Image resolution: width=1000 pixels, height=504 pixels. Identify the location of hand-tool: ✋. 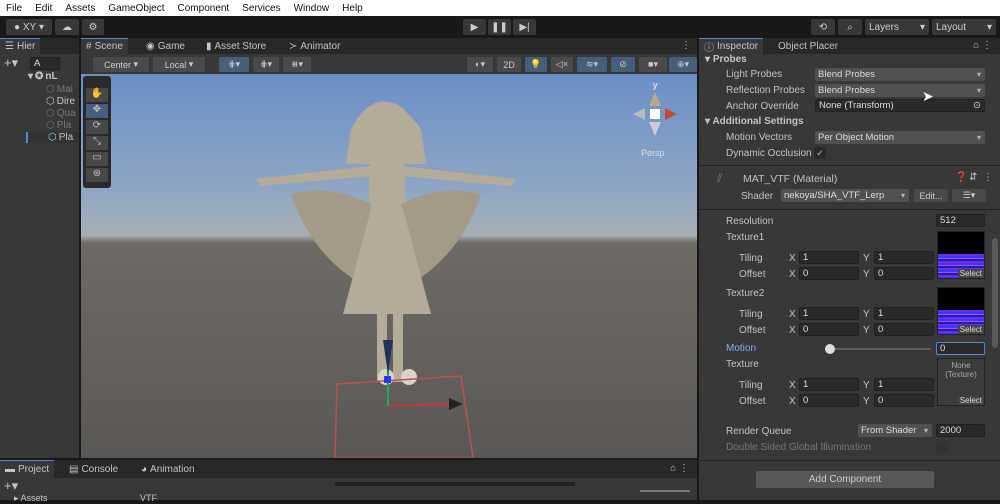
(97, 95).